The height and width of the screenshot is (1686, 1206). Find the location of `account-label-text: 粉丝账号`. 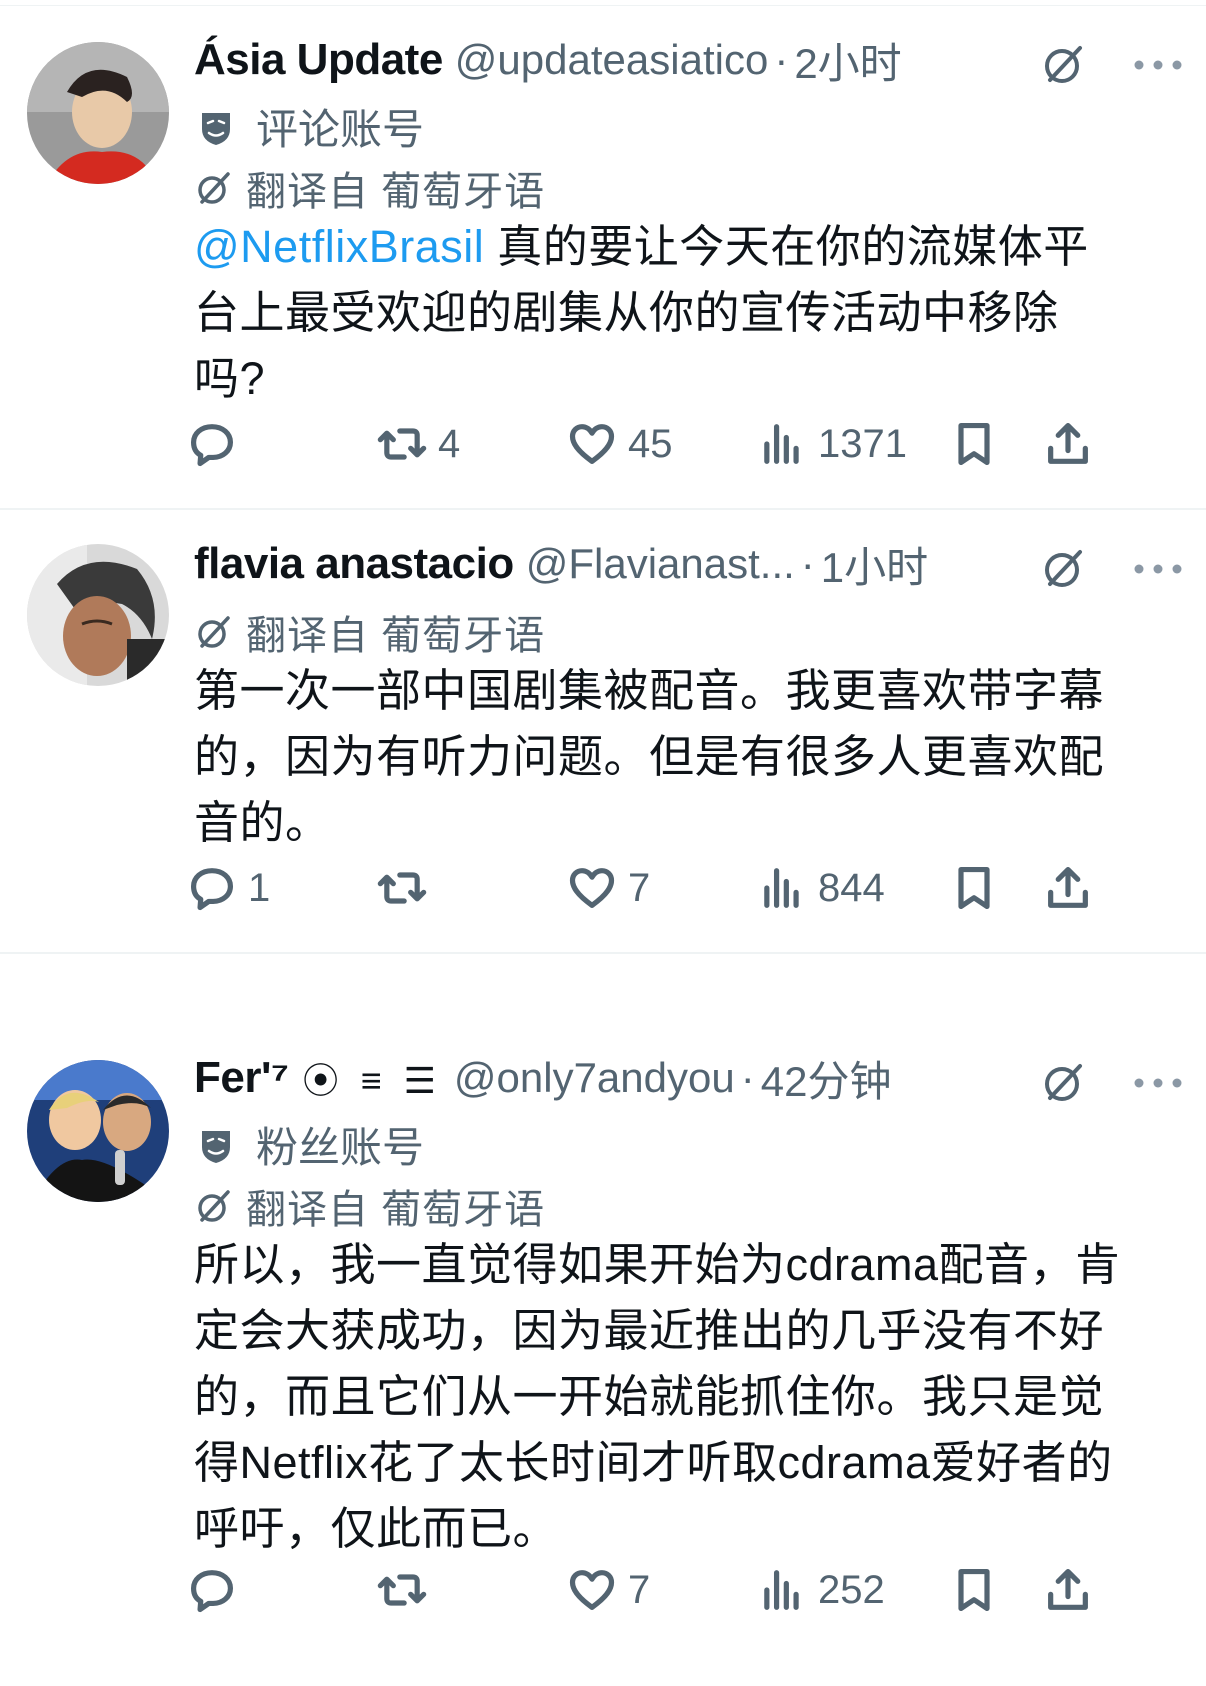

account-label-text: 粉丝账号 is located at coordinates (340, 1147).